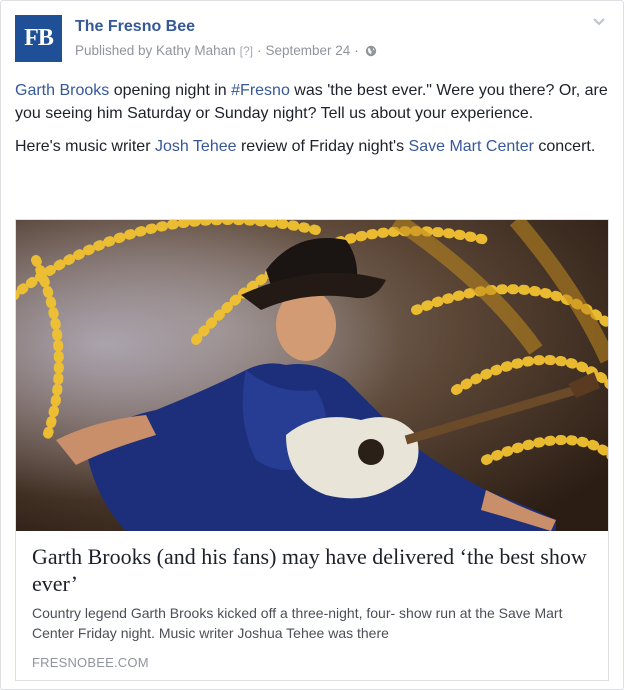 This screenshot has width=624, height=690. Describe the element at coordinates (260, 90) in the screenshot. I see `hashtag-fresno: #Fresno` at that location.